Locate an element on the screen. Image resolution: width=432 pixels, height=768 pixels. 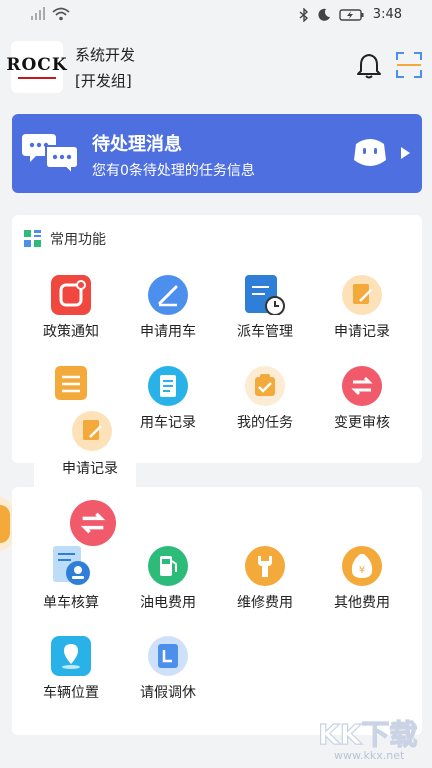
dispatch-icon is located at coordinates (265, 295).